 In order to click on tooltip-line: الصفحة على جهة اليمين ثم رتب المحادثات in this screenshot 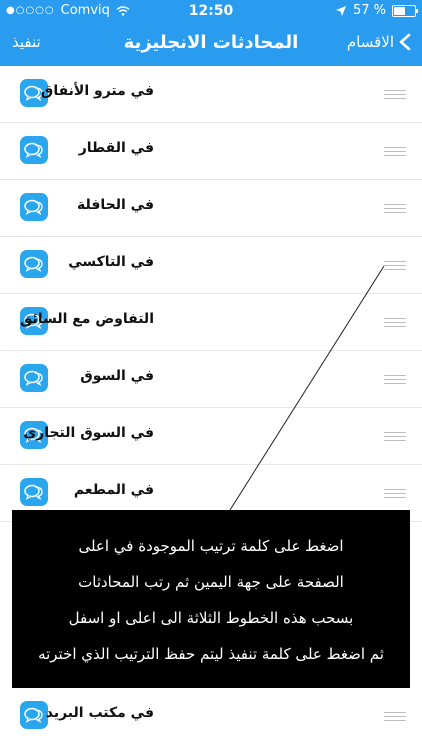, I will do `click(211, 582)`.